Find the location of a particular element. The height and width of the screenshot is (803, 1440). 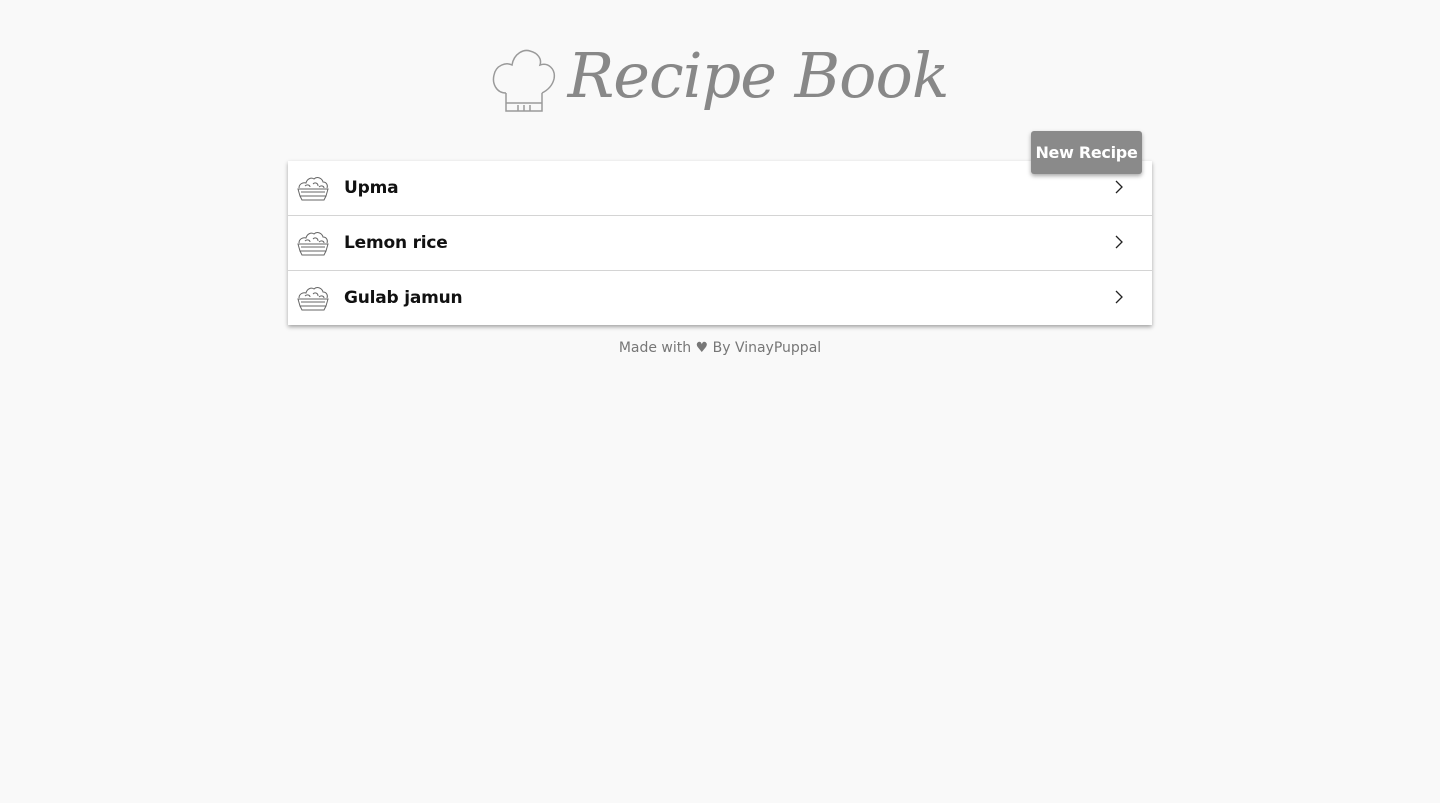

footer-author: By VinayPuppal is located at coordinates (767, 348).